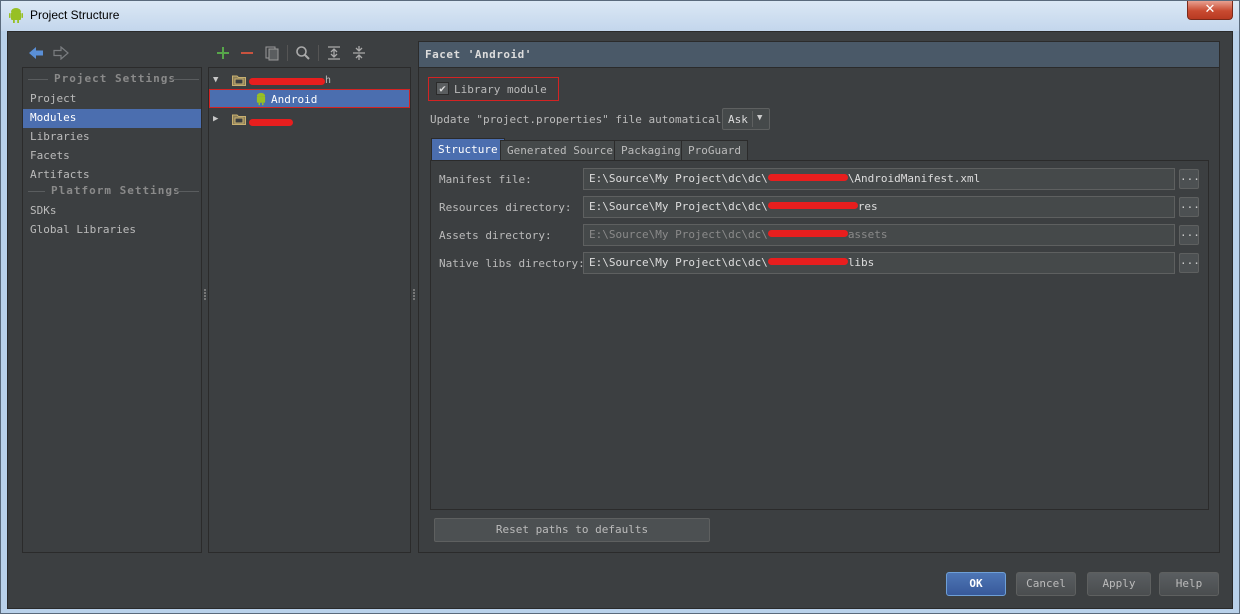 This screenshot has width=1240, height=614. I want to click on library-module-checkbox: ✔ Library module, so click(493, 89).